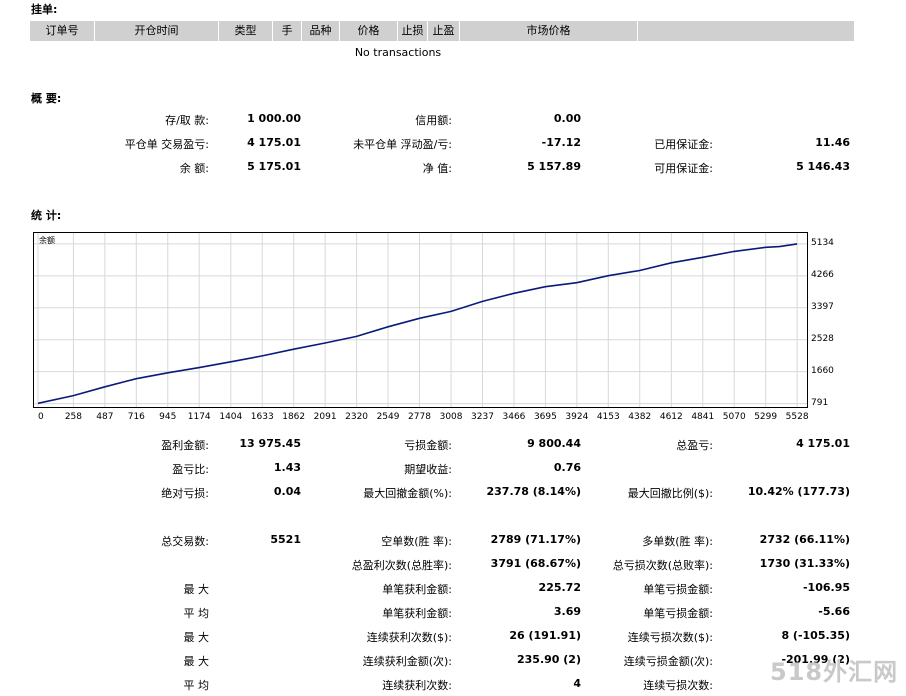  What do you see at coordinates (274, 166) in the screenshot?
I see `summary-value: 5 175.01` at bounding box center [274, 166].